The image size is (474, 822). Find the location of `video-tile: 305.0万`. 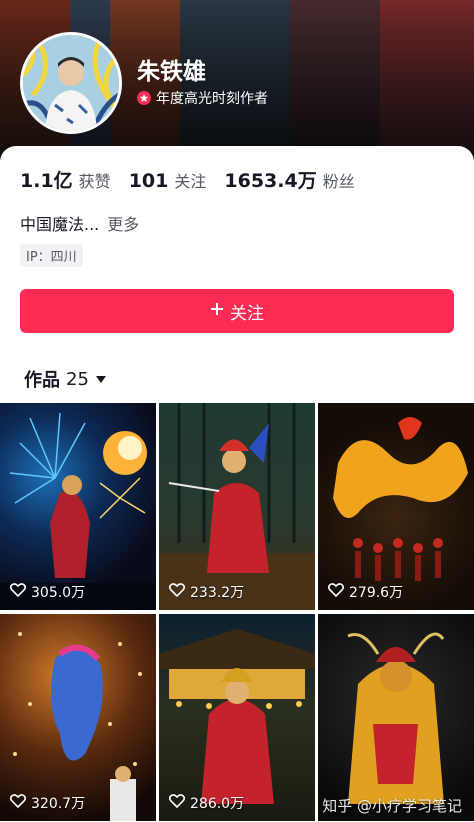

video-tile: 305.0万 is located at coordinates (78, 506).